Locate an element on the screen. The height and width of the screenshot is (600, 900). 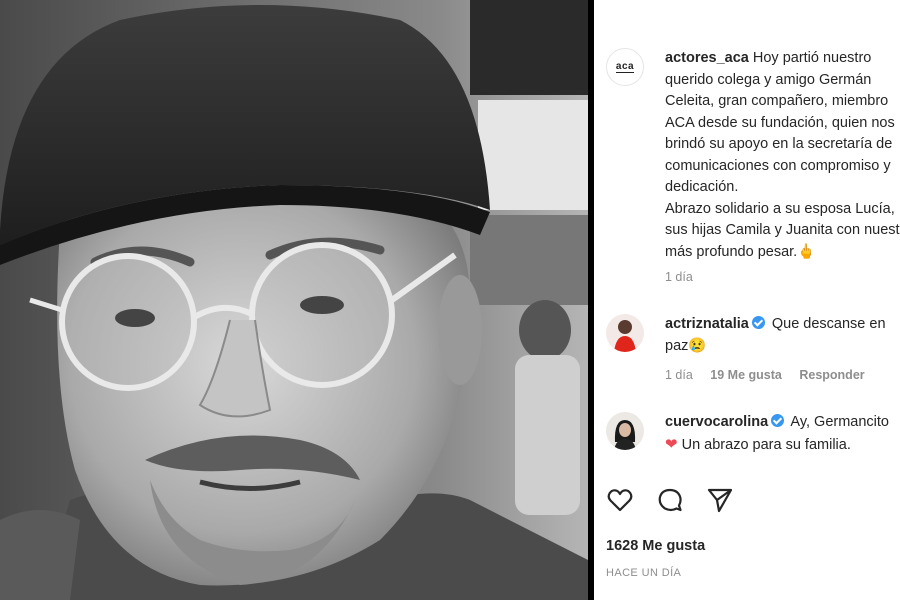
comment: actriznatalia Que descanse en paz😢 is located at coordinates (753, 335).